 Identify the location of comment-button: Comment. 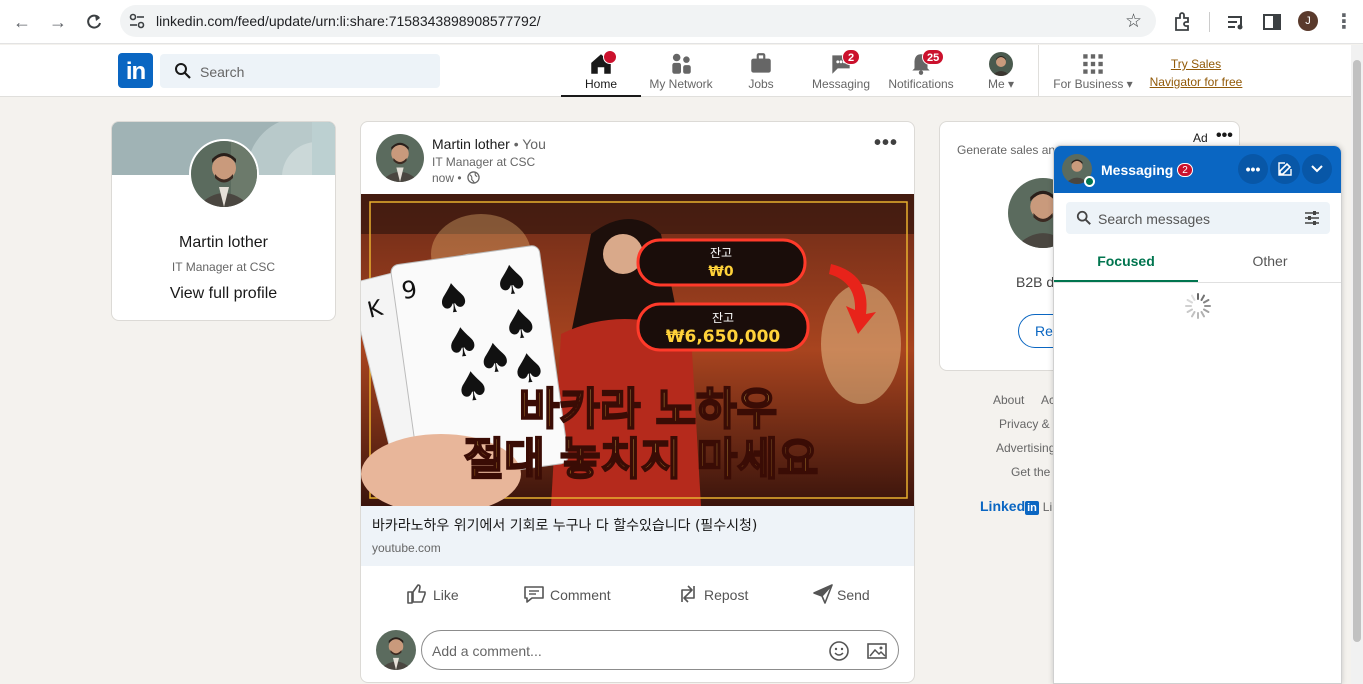
(572, 594).